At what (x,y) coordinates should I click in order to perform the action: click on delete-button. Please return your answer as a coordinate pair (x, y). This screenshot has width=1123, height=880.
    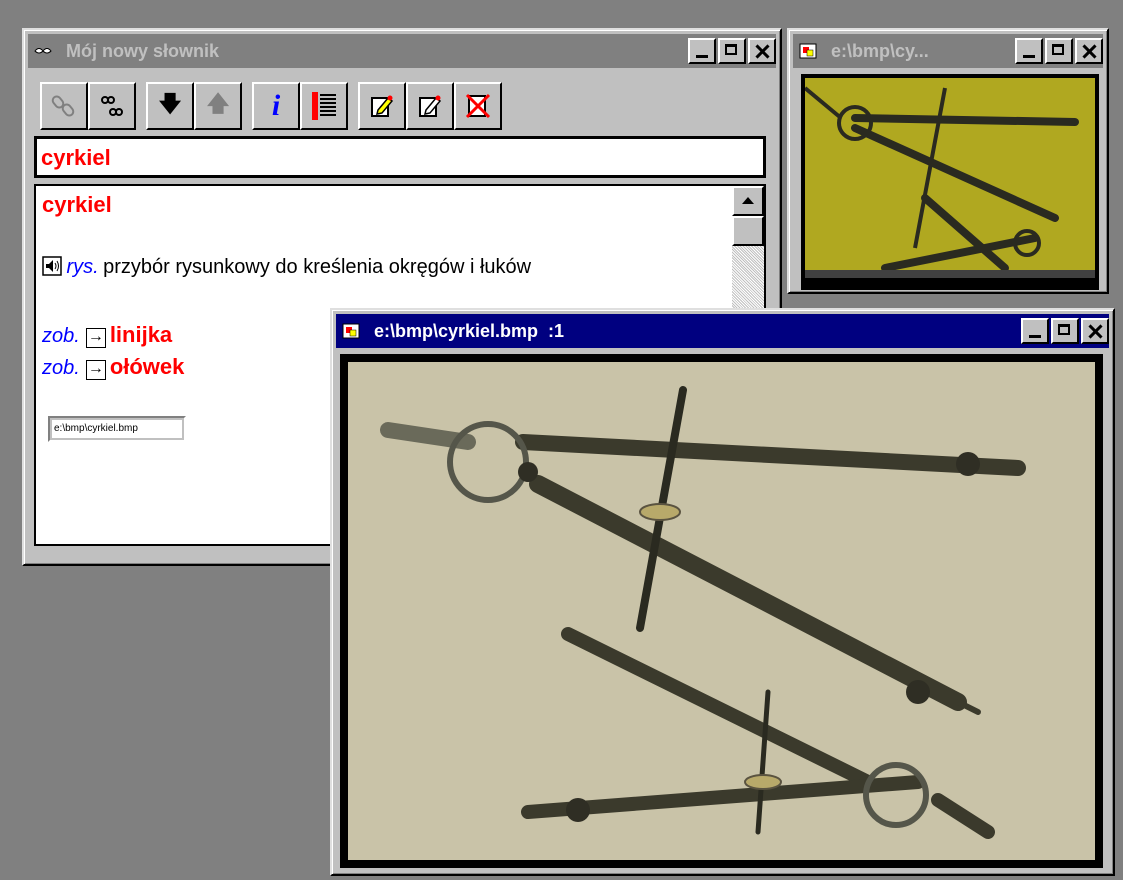
    Looking at the image, I should click on (478, 106).